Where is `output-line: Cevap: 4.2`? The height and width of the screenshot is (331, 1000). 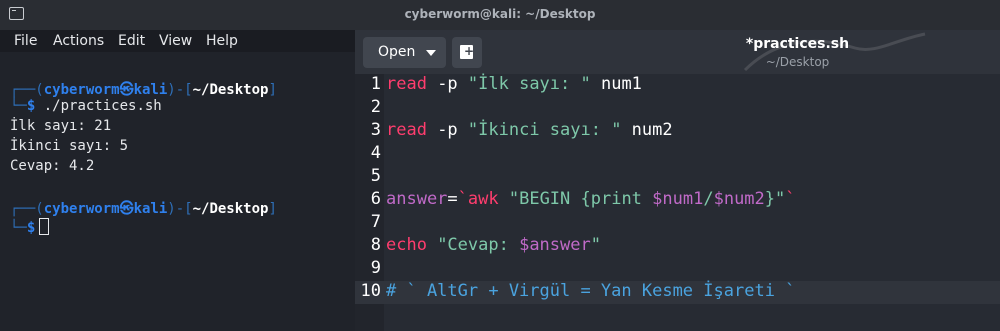
output-line: Cevap: 4.2 is located at coordinates (52, 166).